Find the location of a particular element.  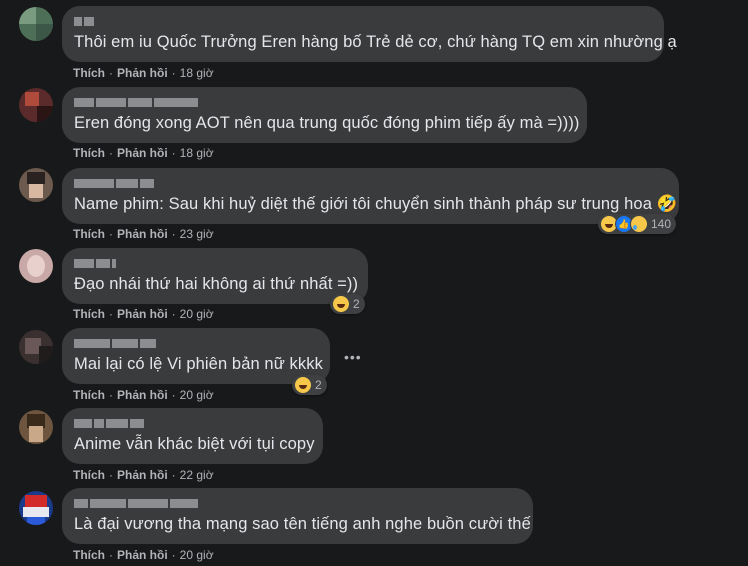

sad-icon is located at coordinates (639, 224).